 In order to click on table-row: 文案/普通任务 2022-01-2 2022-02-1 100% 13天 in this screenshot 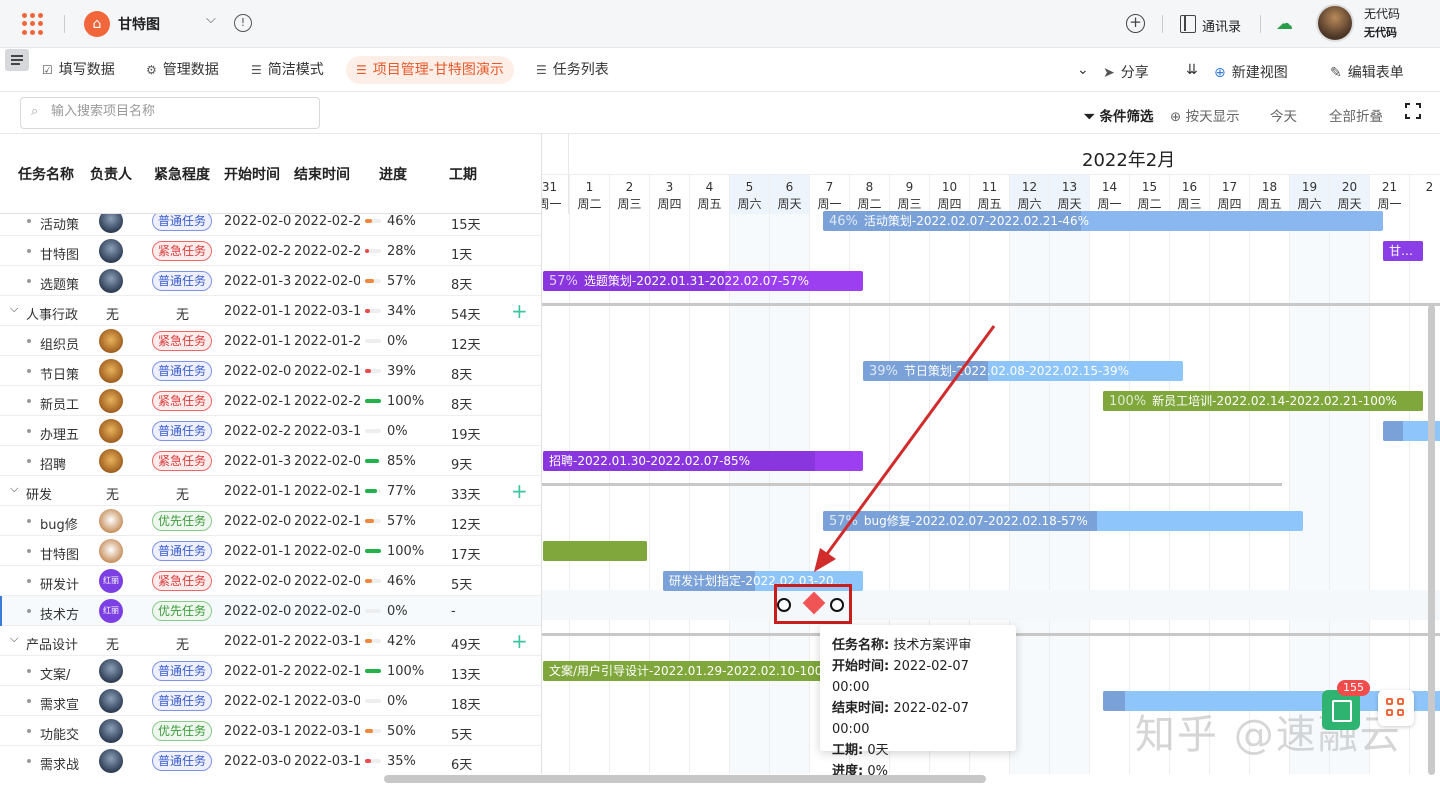, I will do `click(270, 671)`.